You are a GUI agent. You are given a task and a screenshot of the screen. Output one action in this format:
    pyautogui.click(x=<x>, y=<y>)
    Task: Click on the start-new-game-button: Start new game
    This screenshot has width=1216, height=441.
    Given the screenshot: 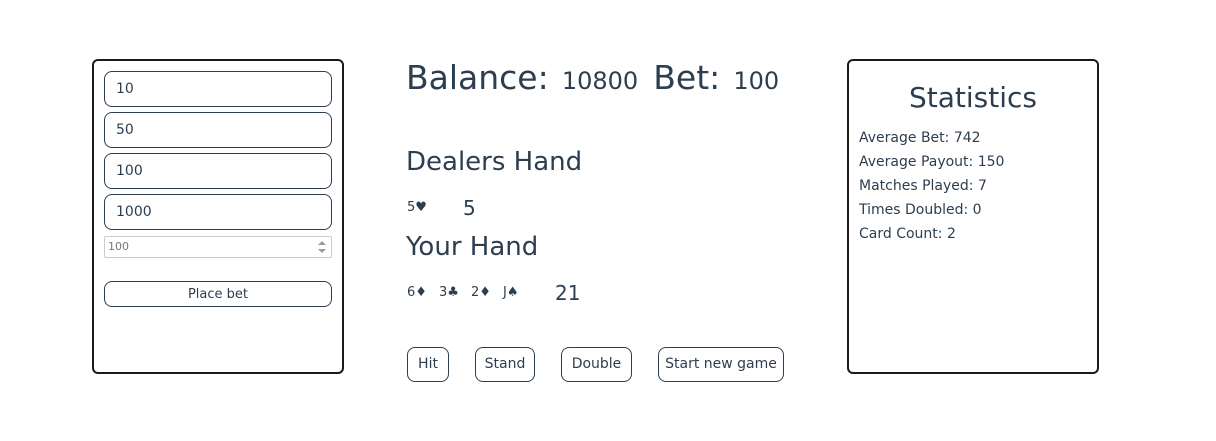 What is the action you would take?
    pyautogui.click(x=721, y=364)
    